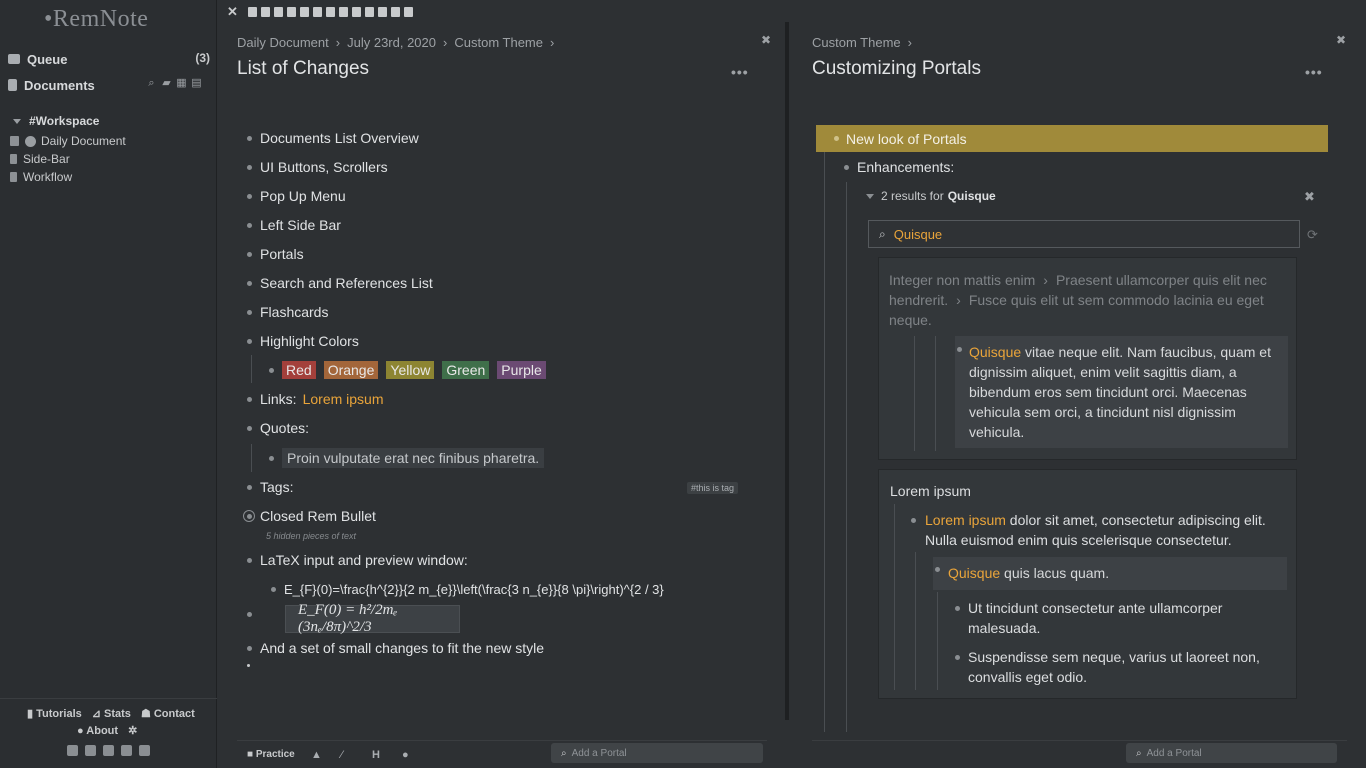  I want to click on split-view-icon, so click(108, 750).